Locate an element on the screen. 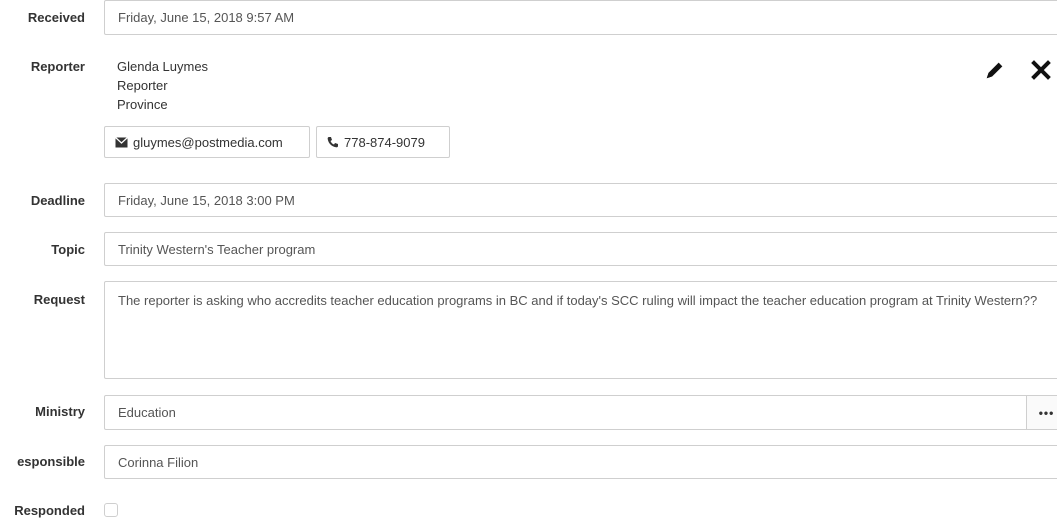 The image size is (1057, 521). received-label: Received is located at coordinates (56, 17).